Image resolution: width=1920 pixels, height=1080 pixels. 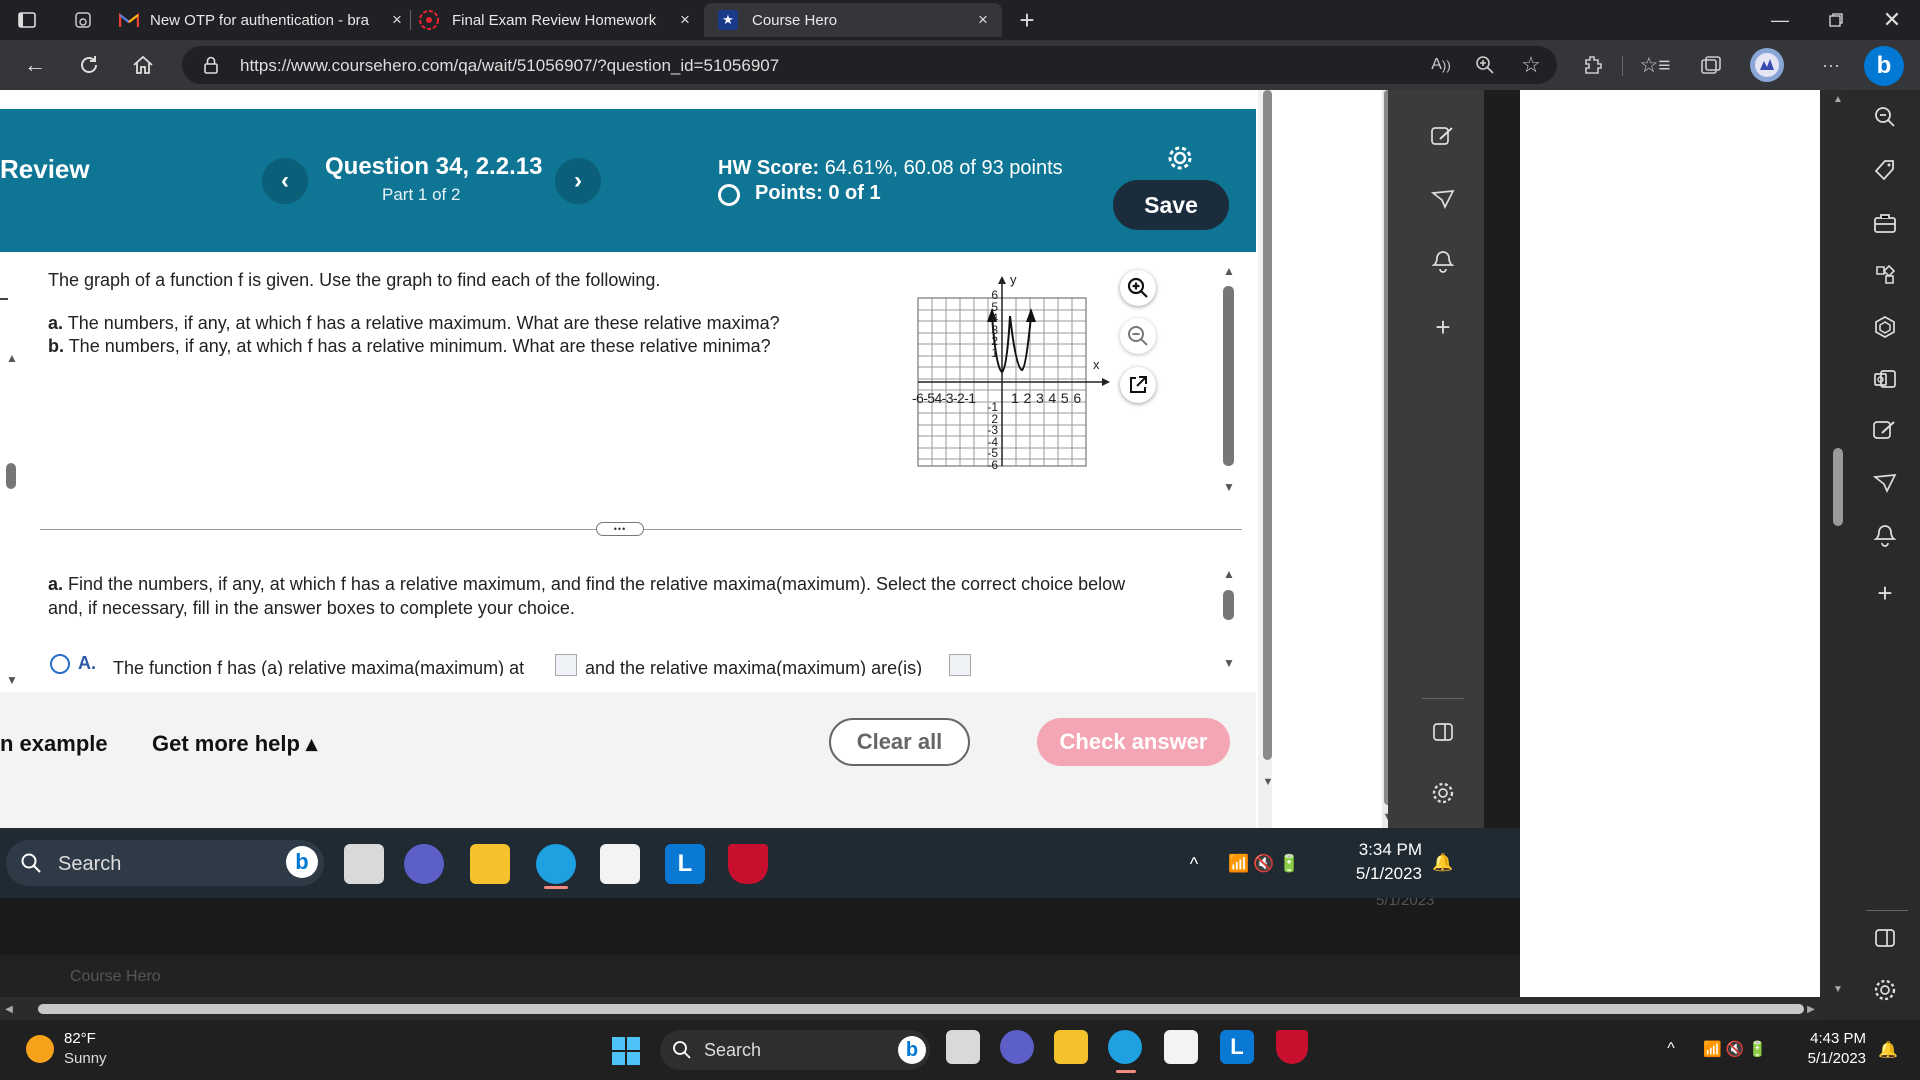 I want to click on sidebar-tools-icon, so click(x=1885, y=223).